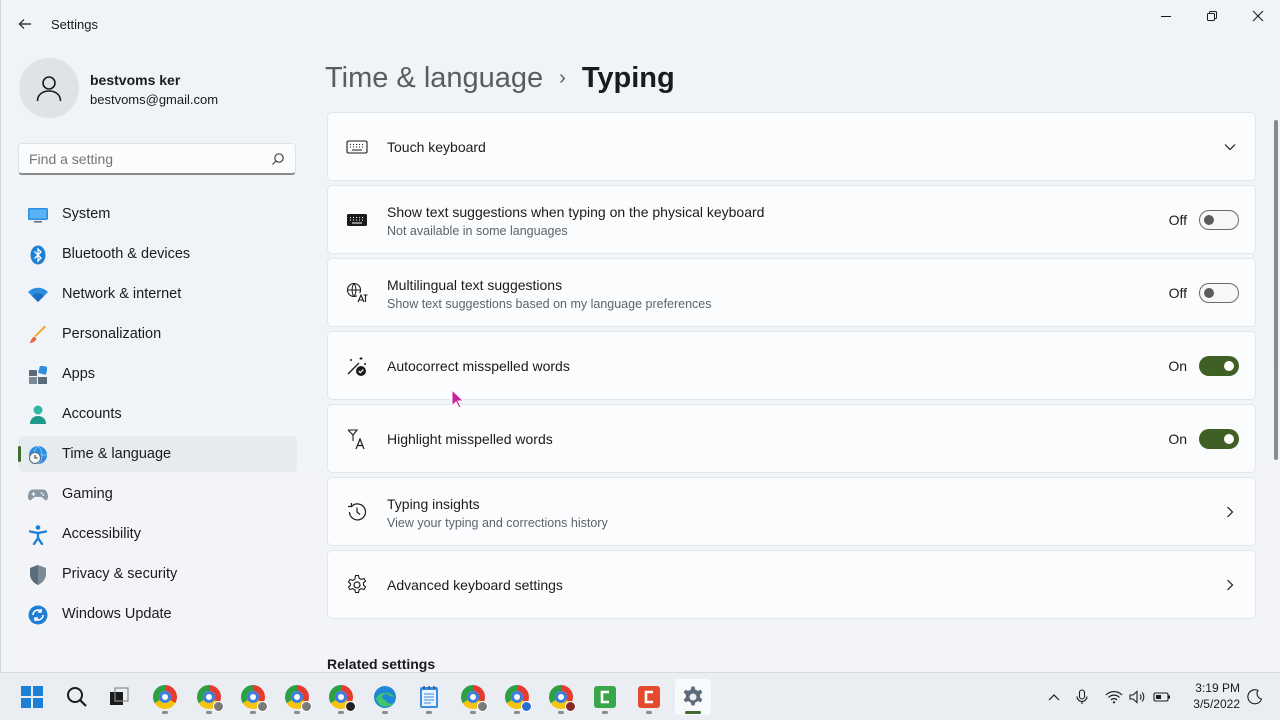 This screenshot has width=1280, height=720. I want to click on camtasia-red-taskbar-button, so click(649, 697).